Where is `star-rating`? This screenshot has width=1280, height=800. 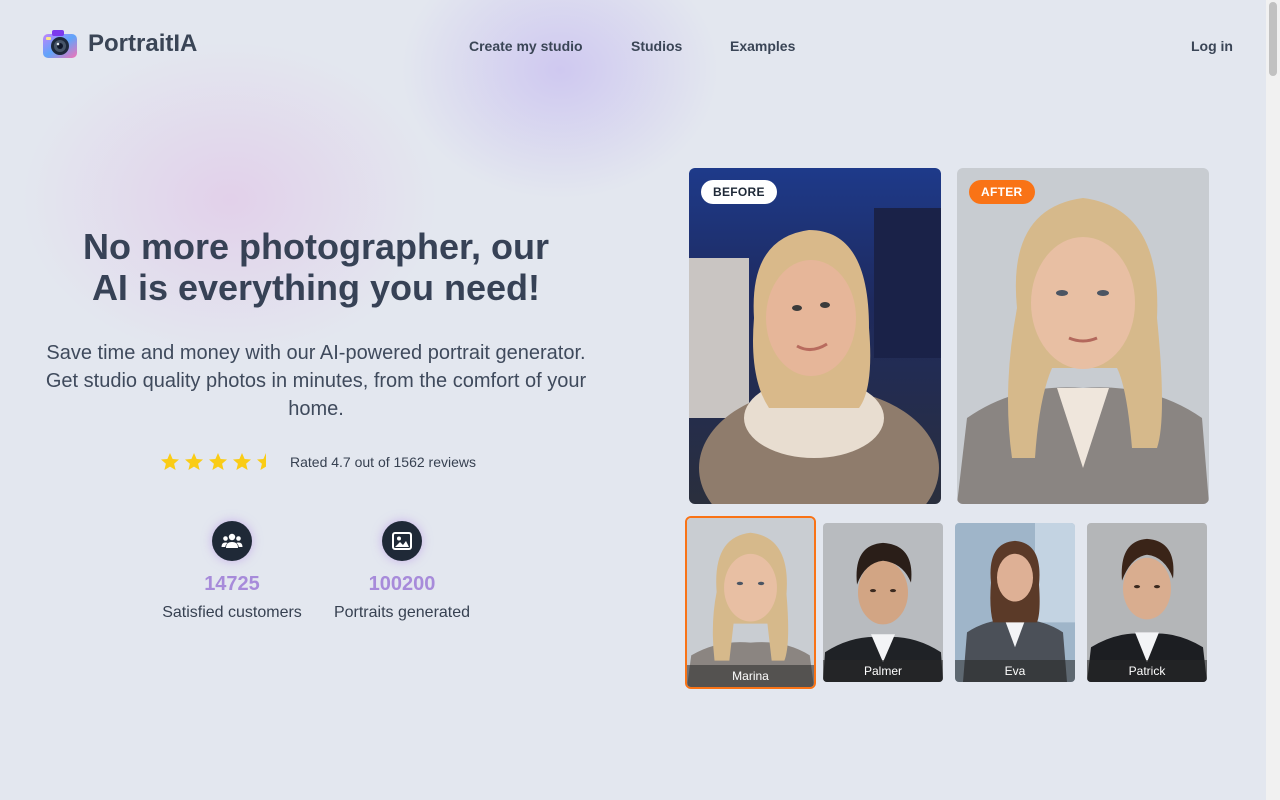 star-rating is located at coordinates (220, 462).